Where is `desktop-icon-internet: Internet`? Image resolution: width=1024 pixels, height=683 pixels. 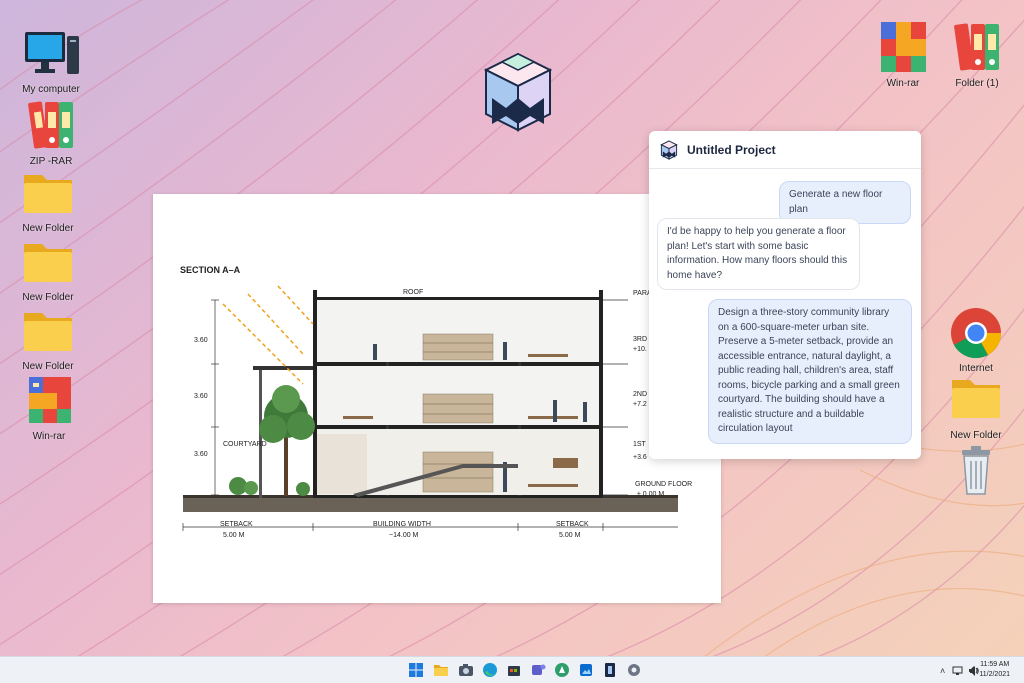 desktop-icon-internet: Internet is located at coordinates (976, 340).